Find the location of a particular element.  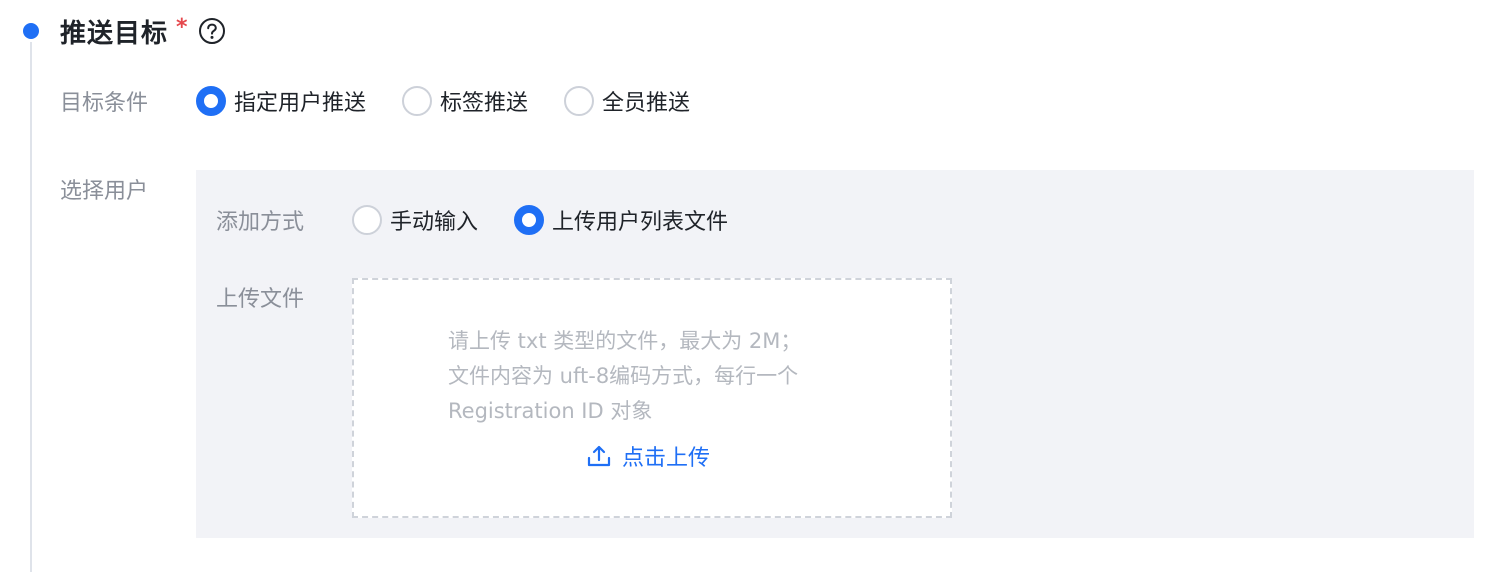

upload-button-label: 点击上传 is located at coordinates (666, 458).